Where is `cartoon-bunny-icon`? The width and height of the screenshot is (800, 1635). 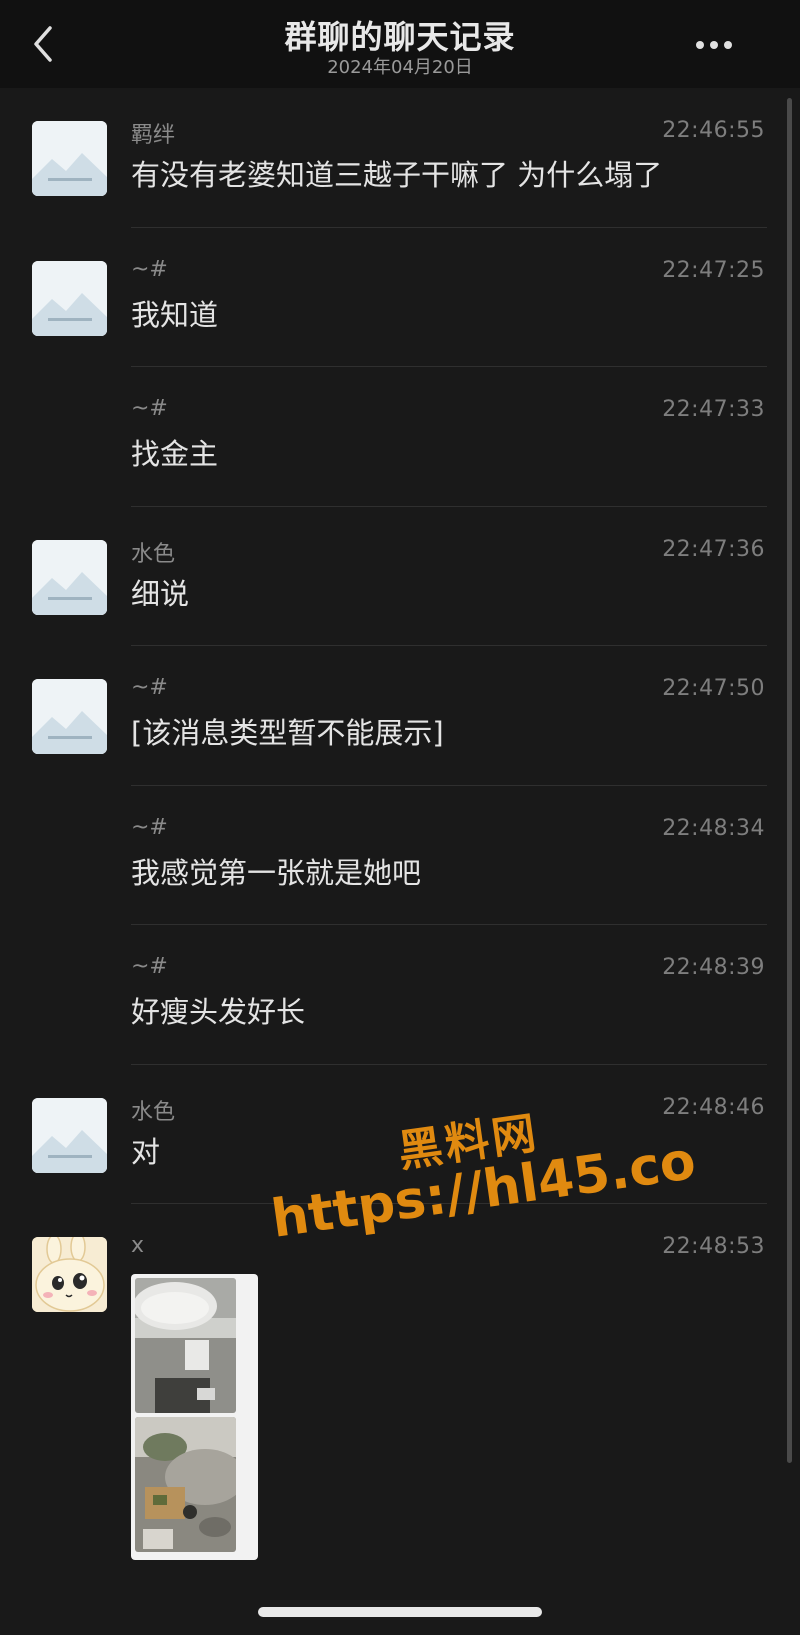 cartoon-bunny-icon is located at coordinates (69, 1274).